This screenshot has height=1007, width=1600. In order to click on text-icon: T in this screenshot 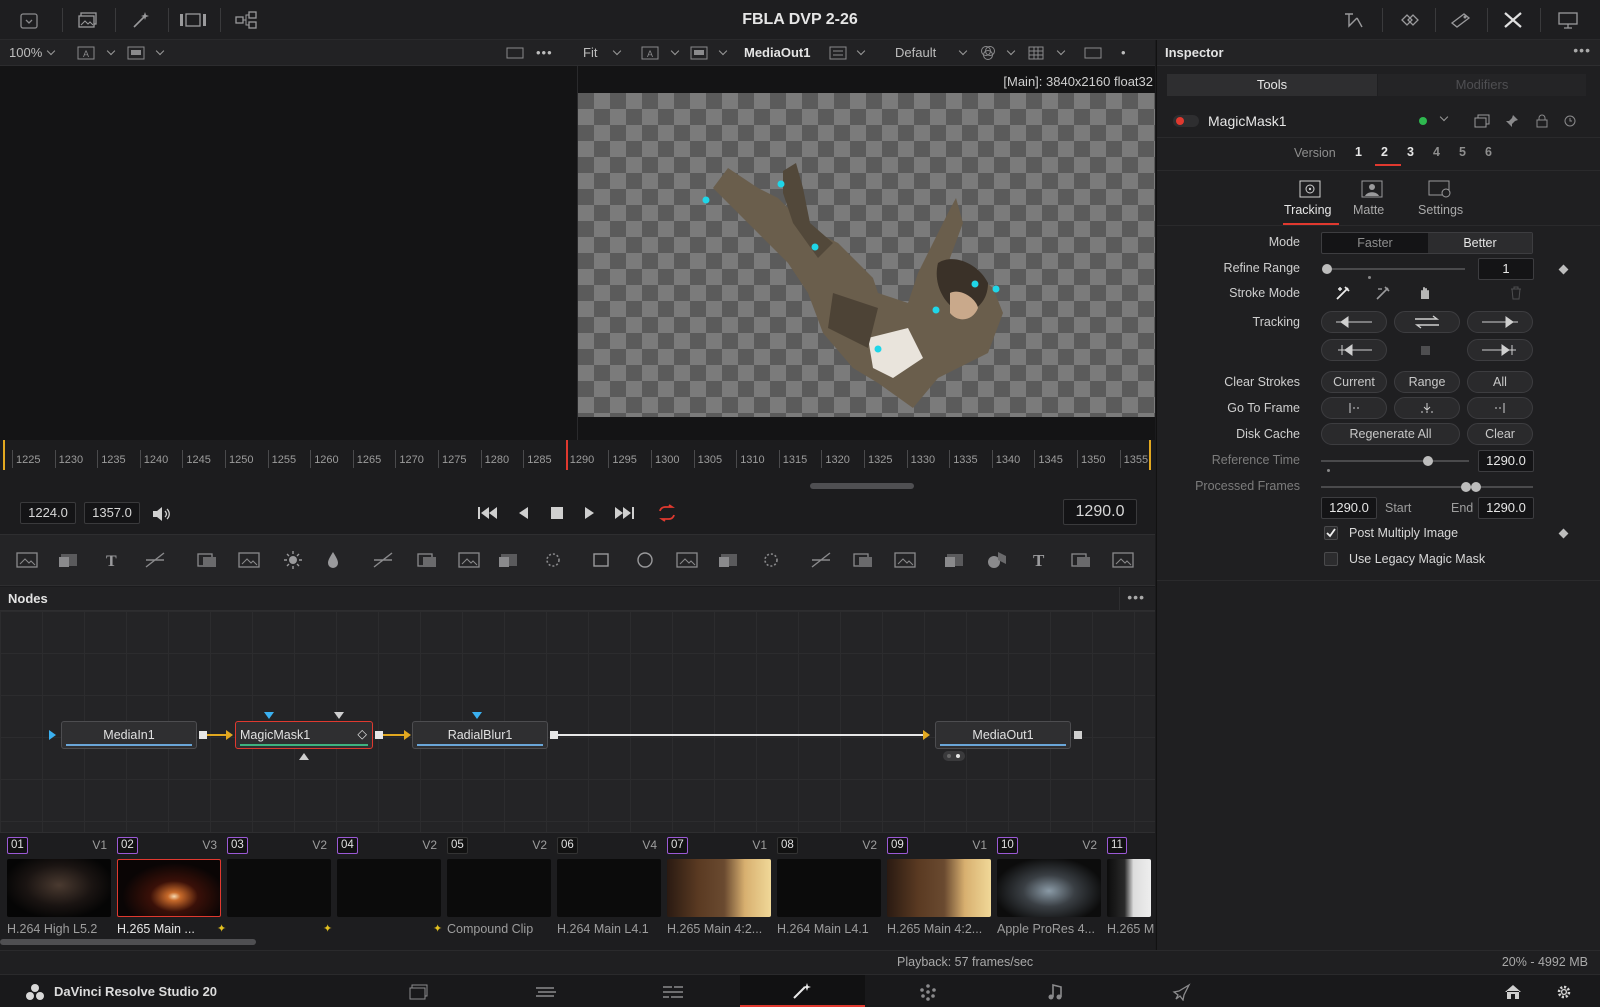, I will do `click(113, 560)`.